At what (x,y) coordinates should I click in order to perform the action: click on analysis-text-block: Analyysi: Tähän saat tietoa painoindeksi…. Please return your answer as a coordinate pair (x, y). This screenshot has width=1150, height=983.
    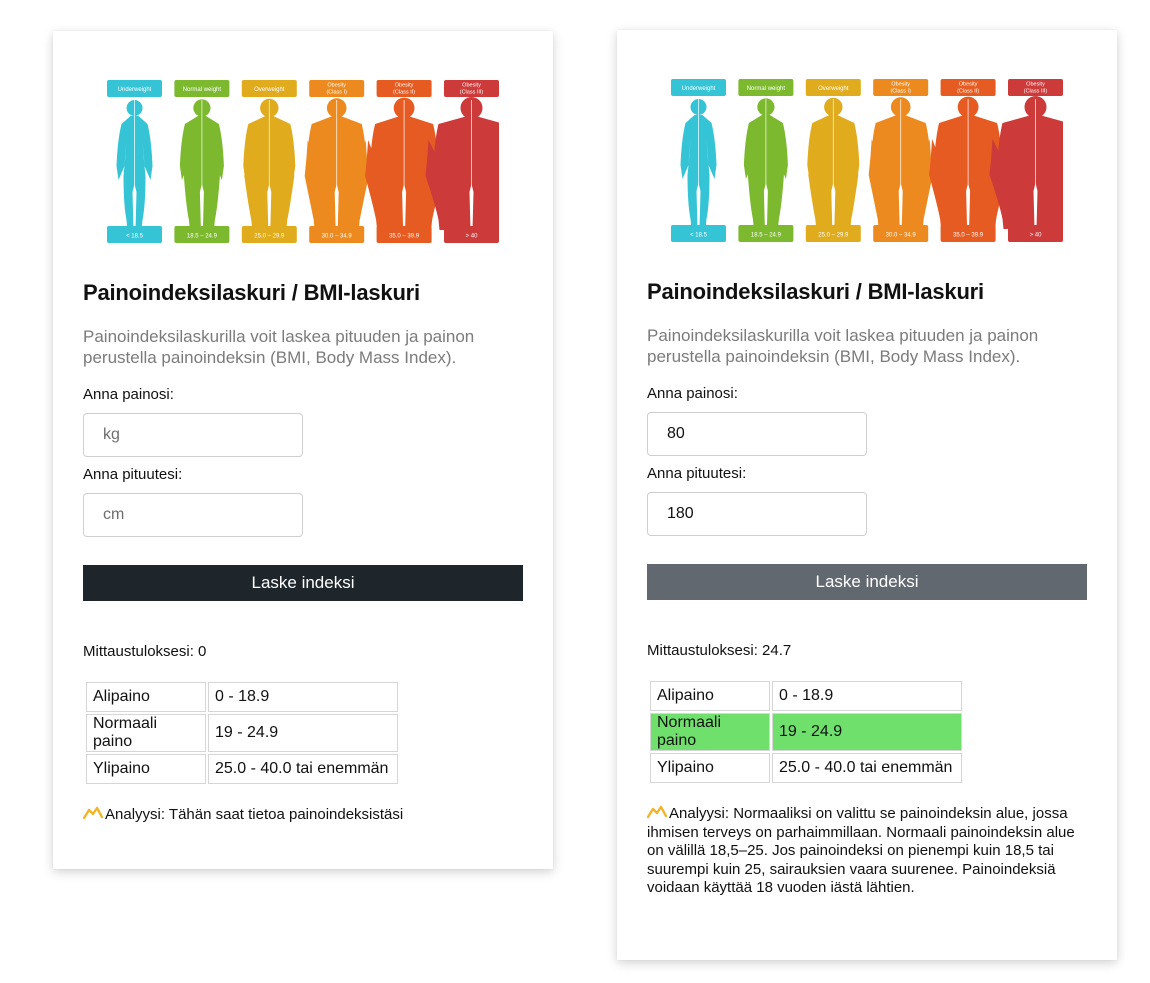
    Looking at the image, I should click on (303, 815).